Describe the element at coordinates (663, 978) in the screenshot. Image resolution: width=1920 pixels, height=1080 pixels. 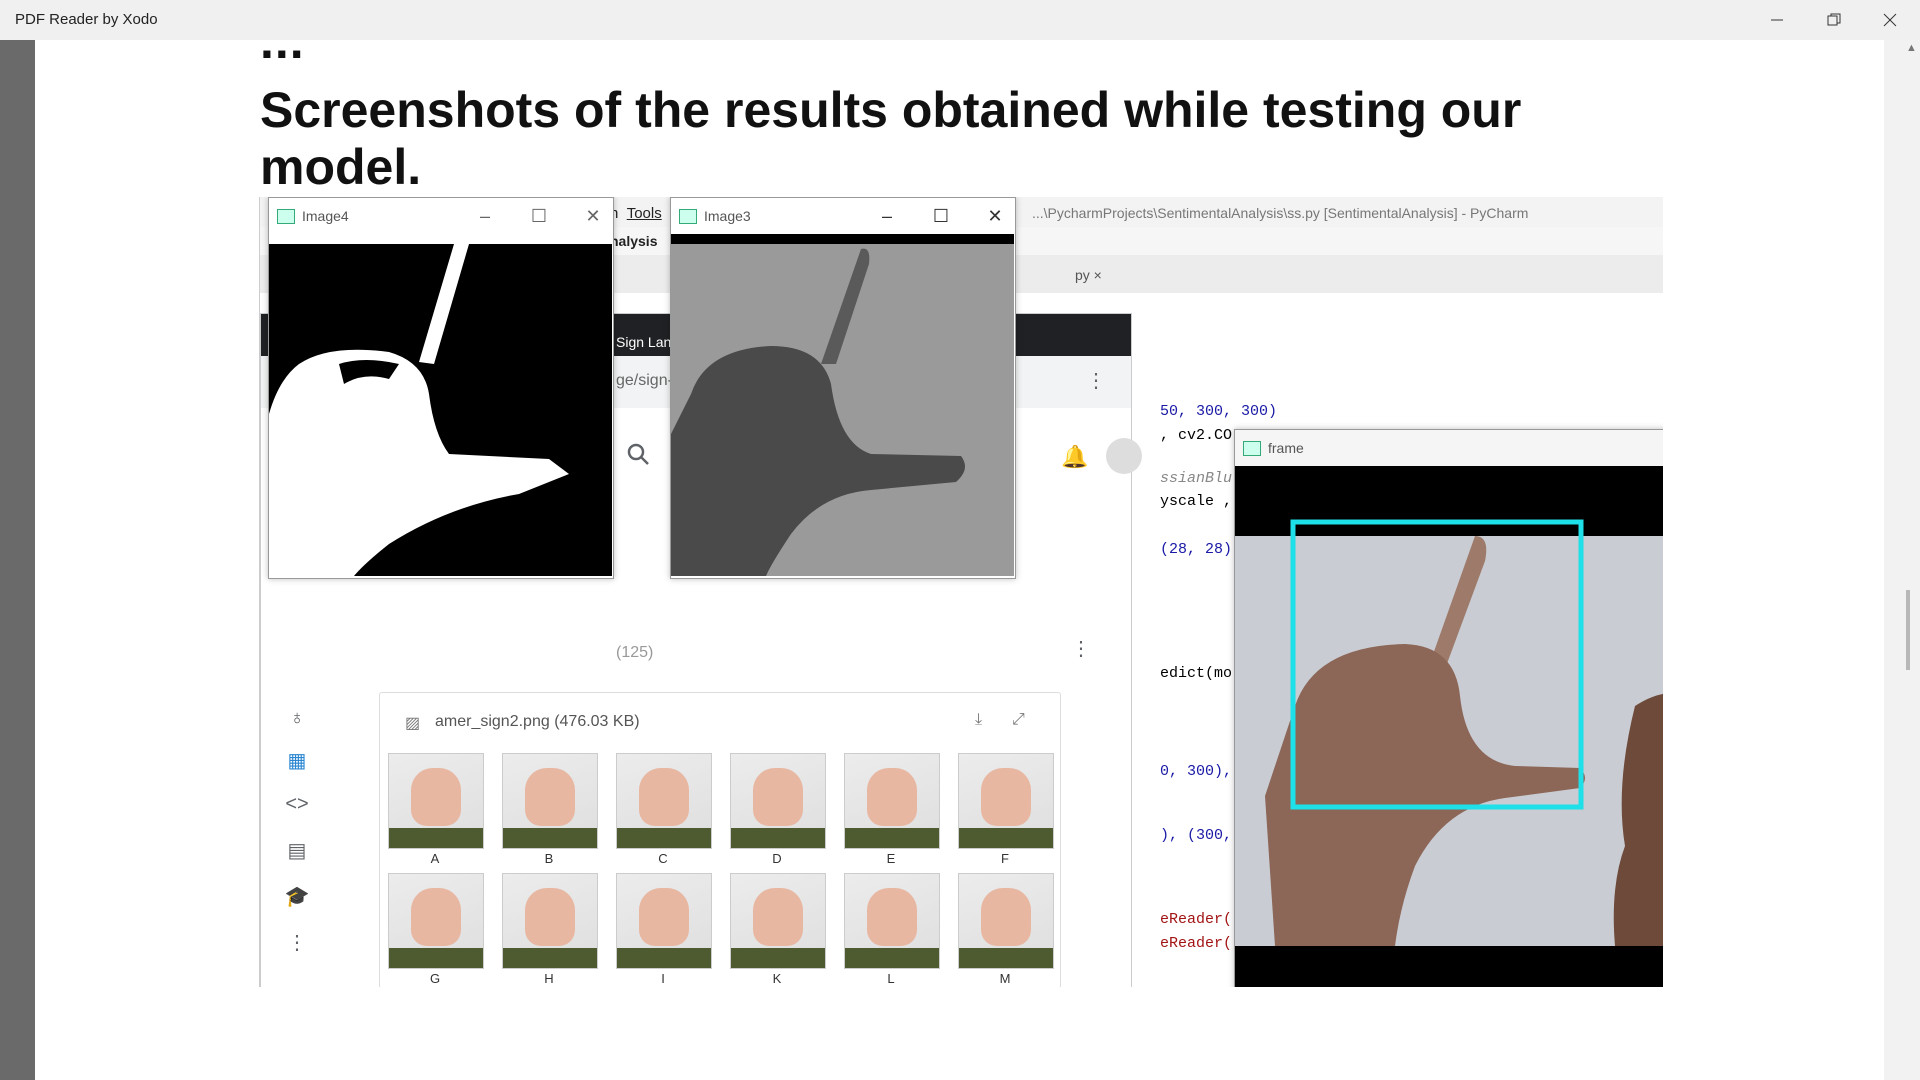
I see `sign-letter-label: I` at that location.